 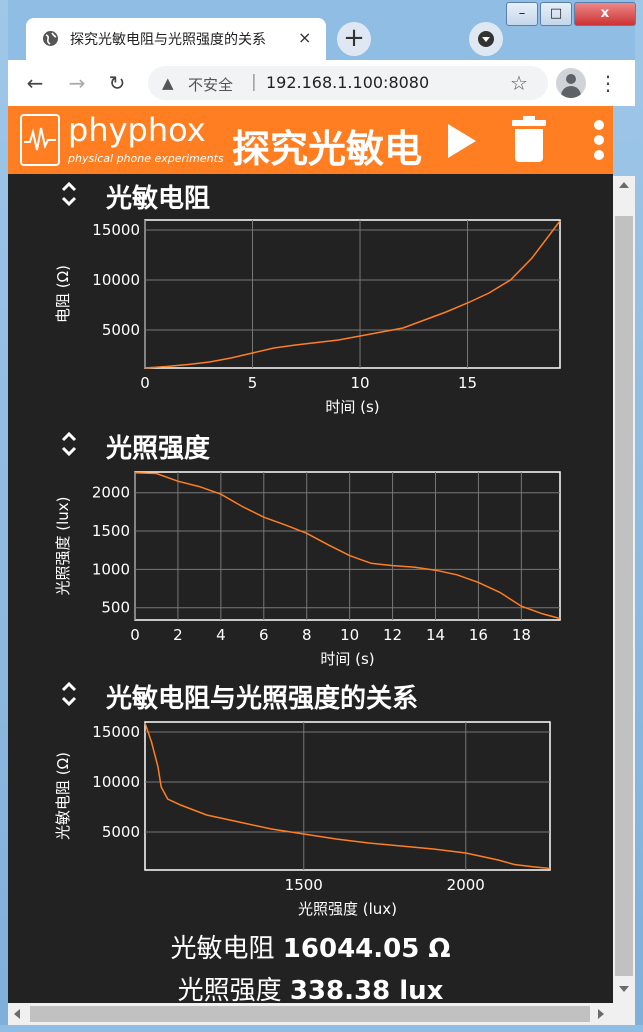 What do you see at coordinates (435, 635) in the screenshot?
I see `x-tick-label: 14` at bounding box center [435, 635].